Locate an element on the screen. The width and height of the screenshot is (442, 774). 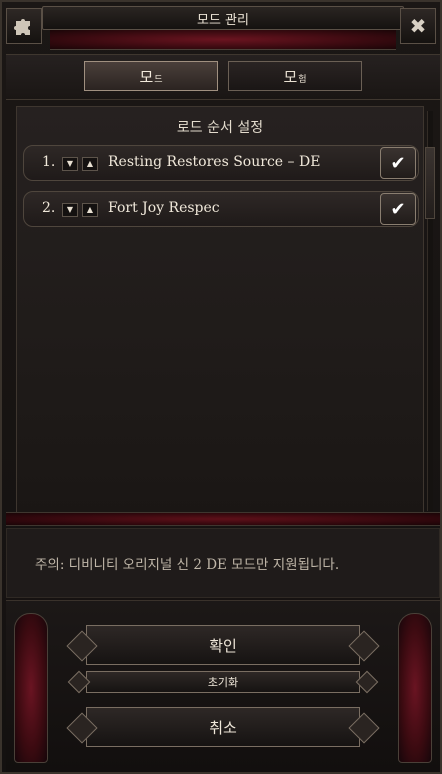
left-ornament is located at coordinates (31, 688).